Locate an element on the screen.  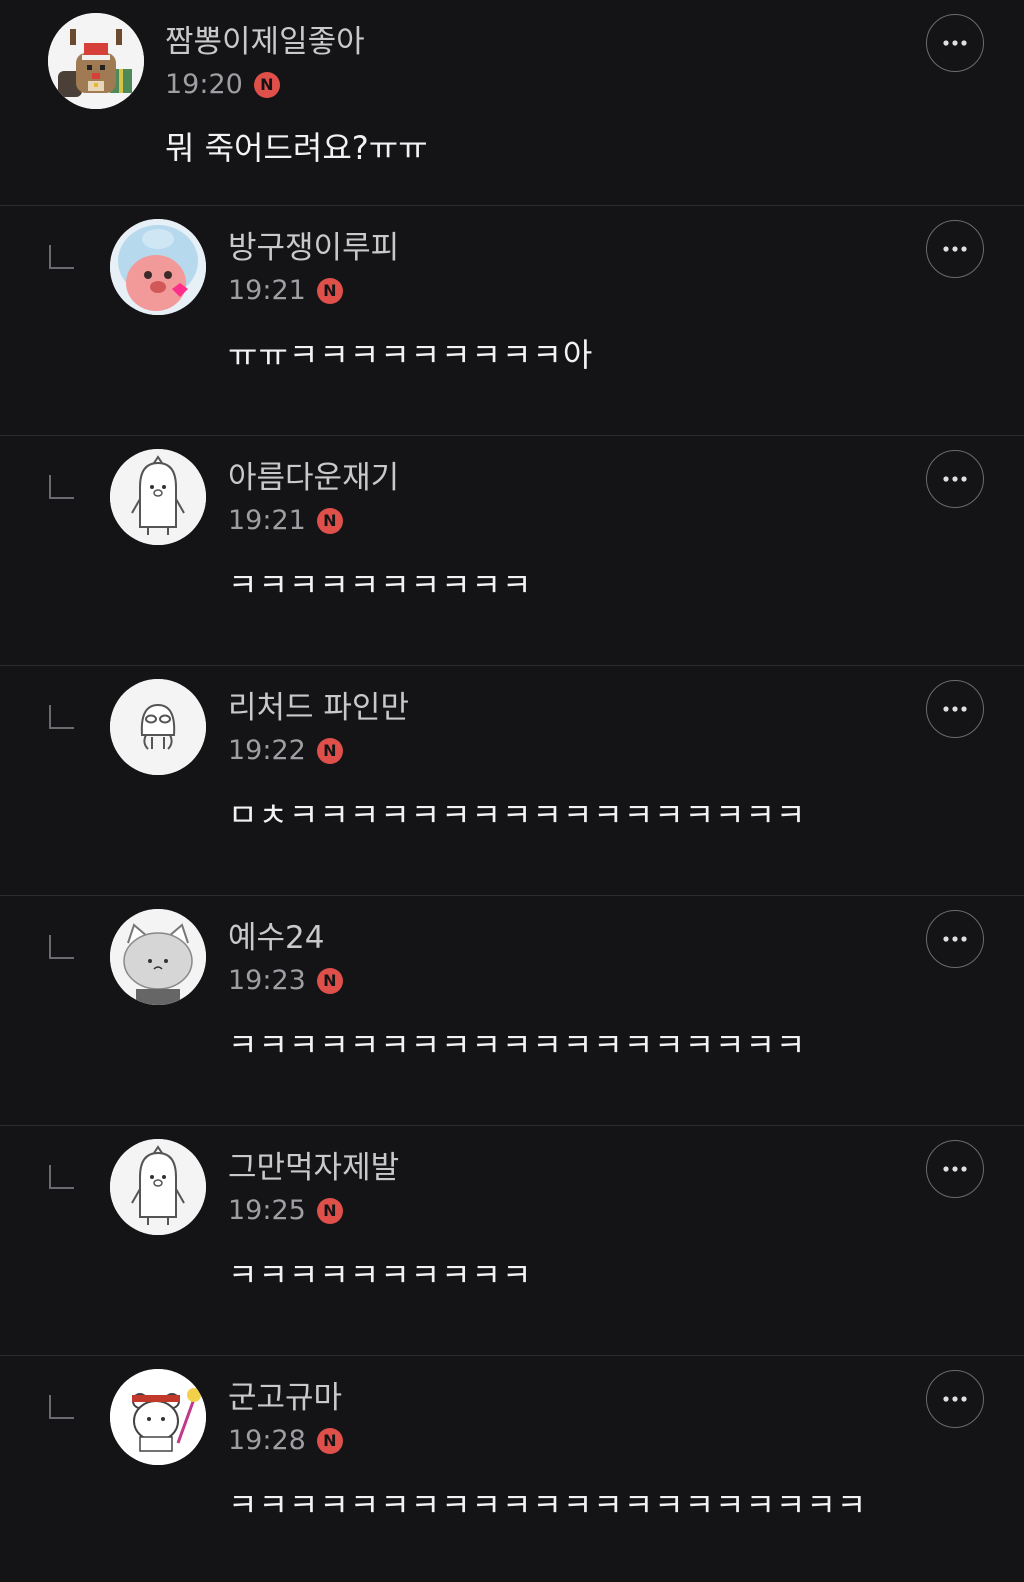
alien-avatar-icon is located at coordinates (158, 727).